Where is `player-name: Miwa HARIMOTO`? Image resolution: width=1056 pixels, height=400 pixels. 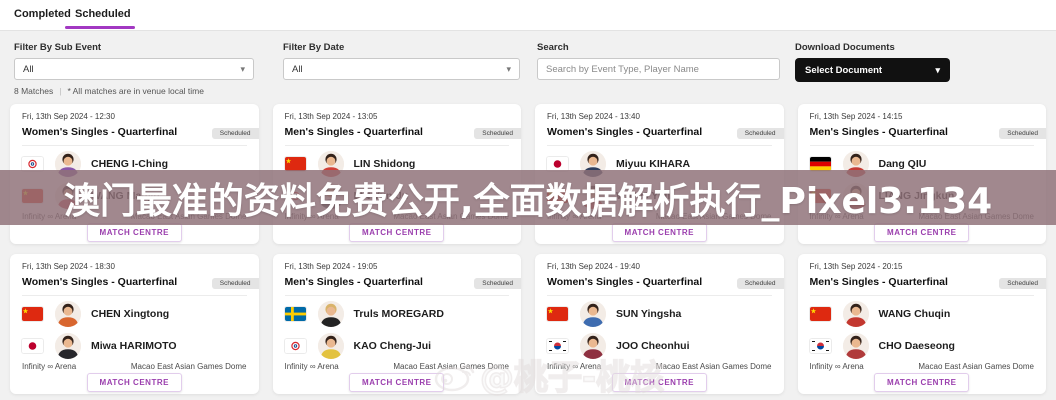
player-name: Miwa HARIMOTO is located at coordinates (134, 346).